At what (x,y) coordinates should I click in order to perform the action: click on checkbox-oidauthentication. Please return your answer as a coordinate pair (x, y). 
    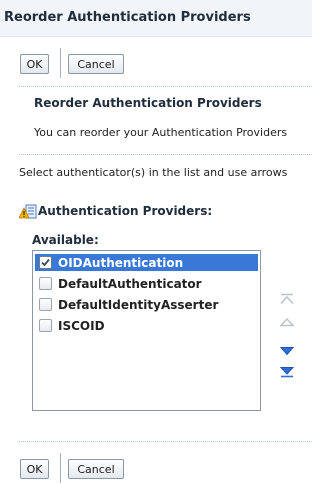
    Looking at the image, I should click on (45, 262).